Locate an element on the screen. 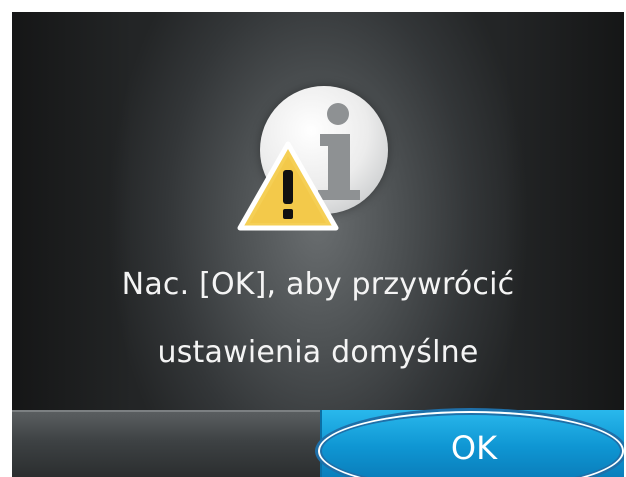  dialog-message-line1: Nac. [OK], aby przywrócić is located at coordinates (318, 284).